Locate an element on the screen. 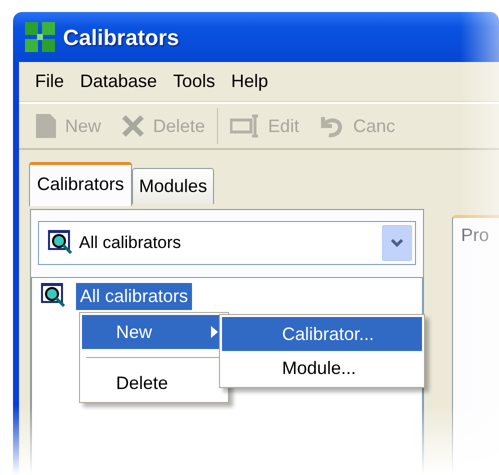 Image resolution: width=499 pixels, height=475 pixels. tab: Calibrators is located at coordinates (80, 184).